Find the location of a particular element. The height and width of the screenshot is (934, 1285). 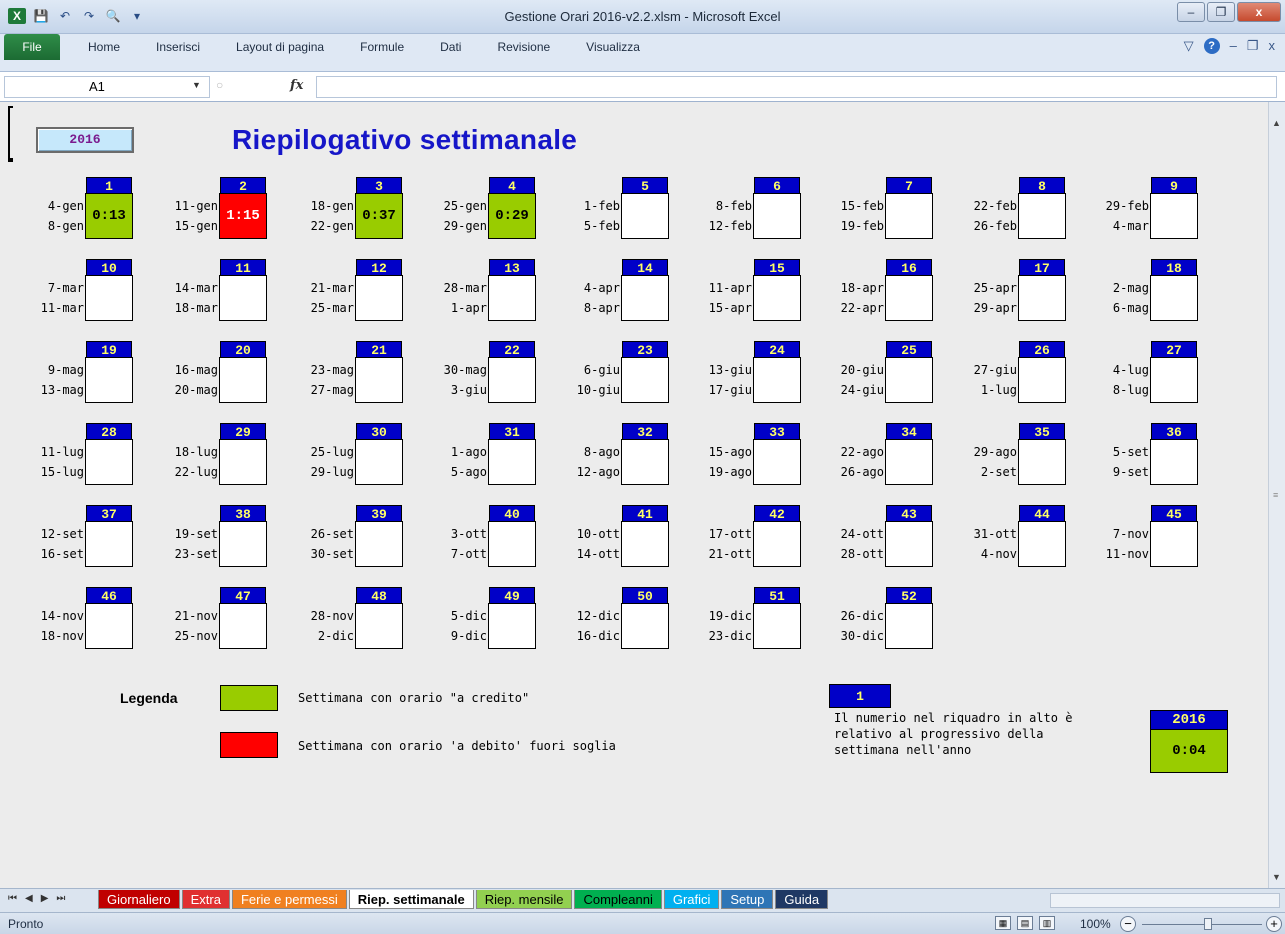

name-box: A1 is located at coordinates (107, 87).